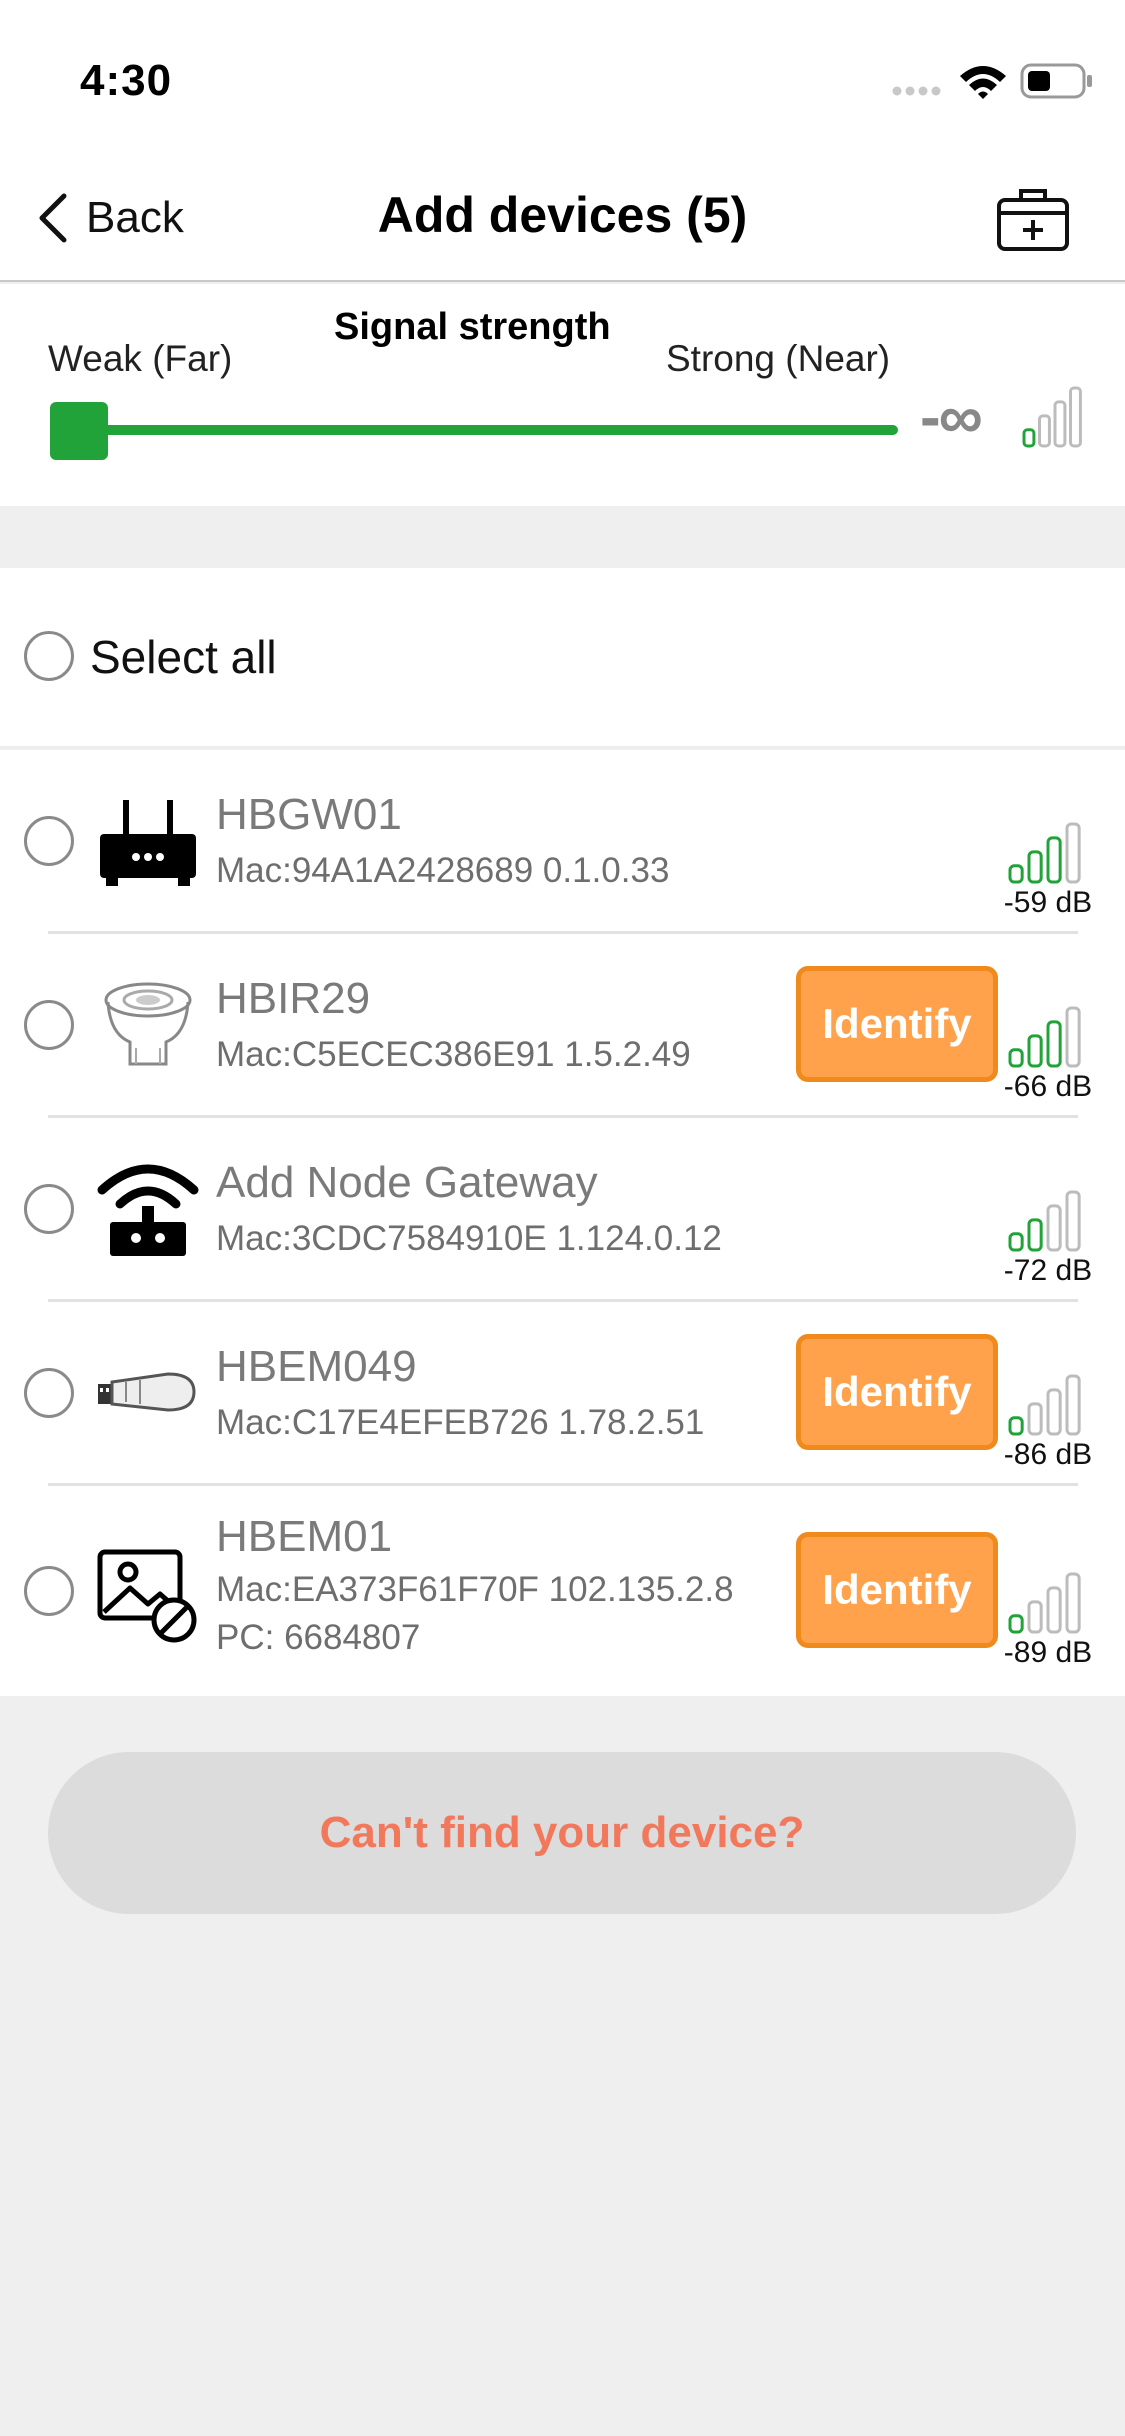 This screenshot has width=1125, height=2436. I want to click on cellular-signal-icon, so click(916, 91).